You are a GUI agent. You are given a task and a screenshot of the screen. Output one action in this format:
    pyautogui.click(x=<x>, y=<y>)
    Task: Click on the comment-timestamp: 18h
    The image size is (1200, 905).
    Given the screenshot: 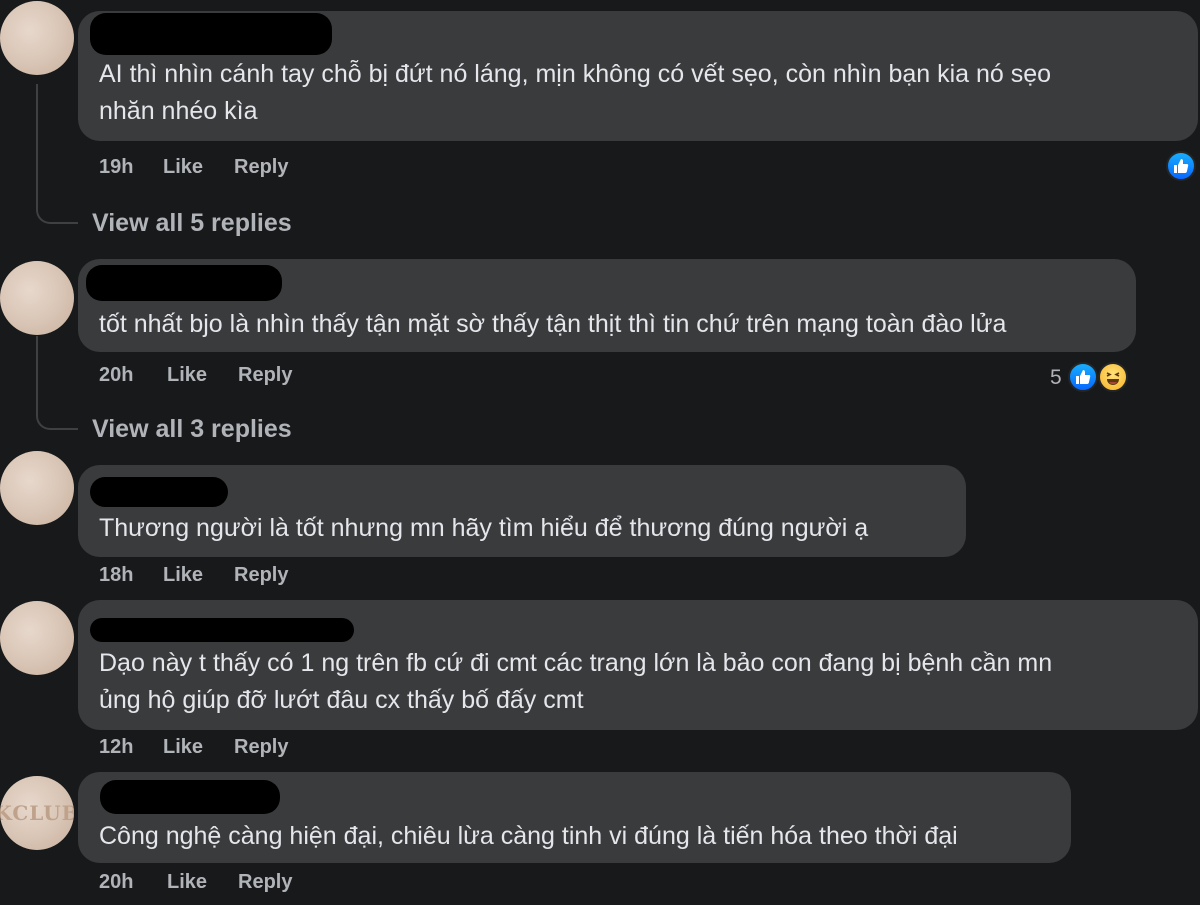 What is the action you would take?
    pyautogui.click(x=131, y=575)
    